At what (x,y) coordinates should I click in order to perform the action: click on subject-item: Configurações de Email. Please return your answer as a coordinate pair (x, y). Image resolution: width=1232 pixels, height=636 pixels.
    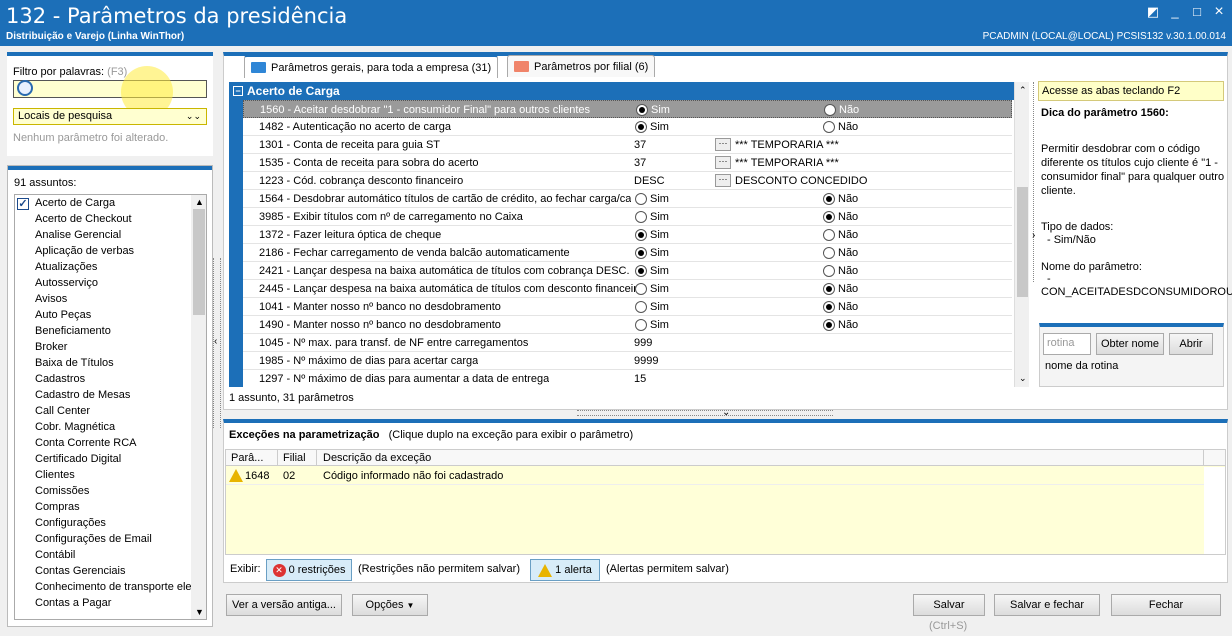
    Looking at the image, I should click on (93, 539).